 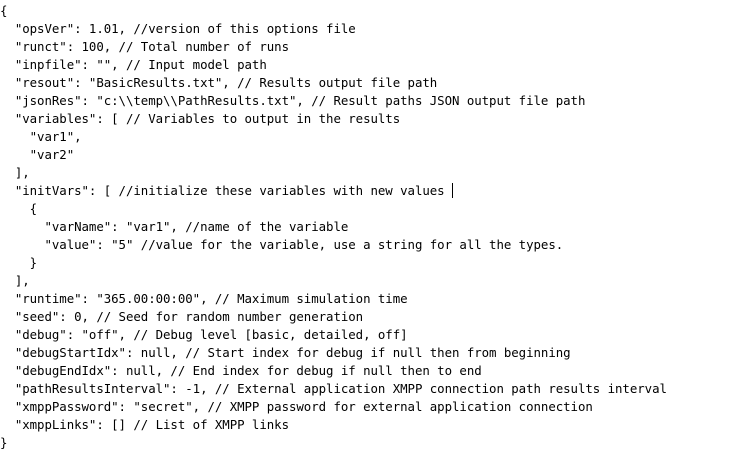 I want to click on code-line-text: "xmppLinks": [] // List of XMPP links, so click(x=144, y=424).